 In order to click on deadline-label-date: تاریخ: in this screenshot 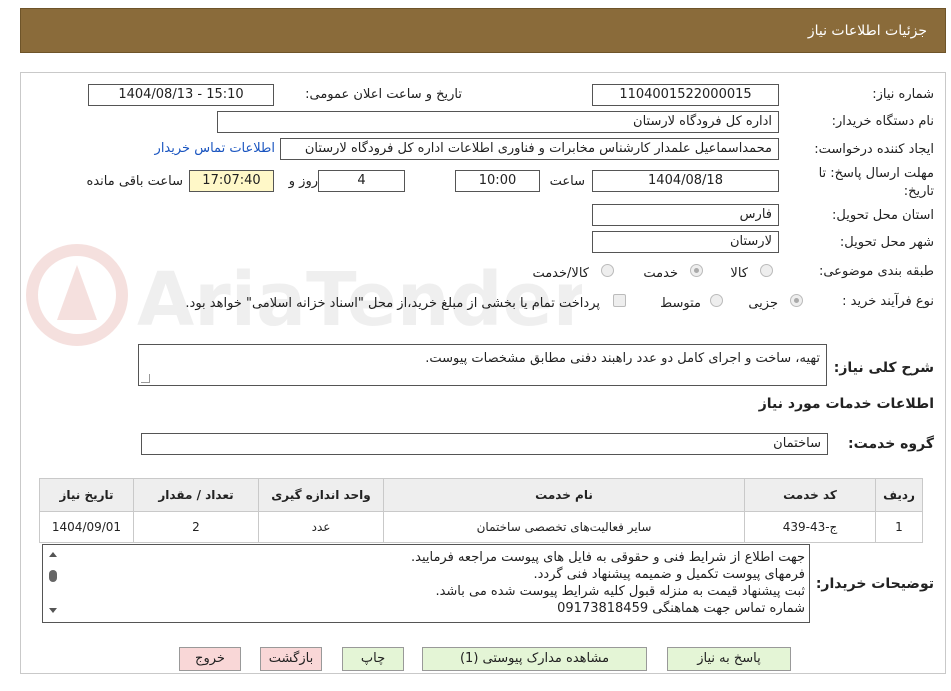, I will do `click(918, 191)`.